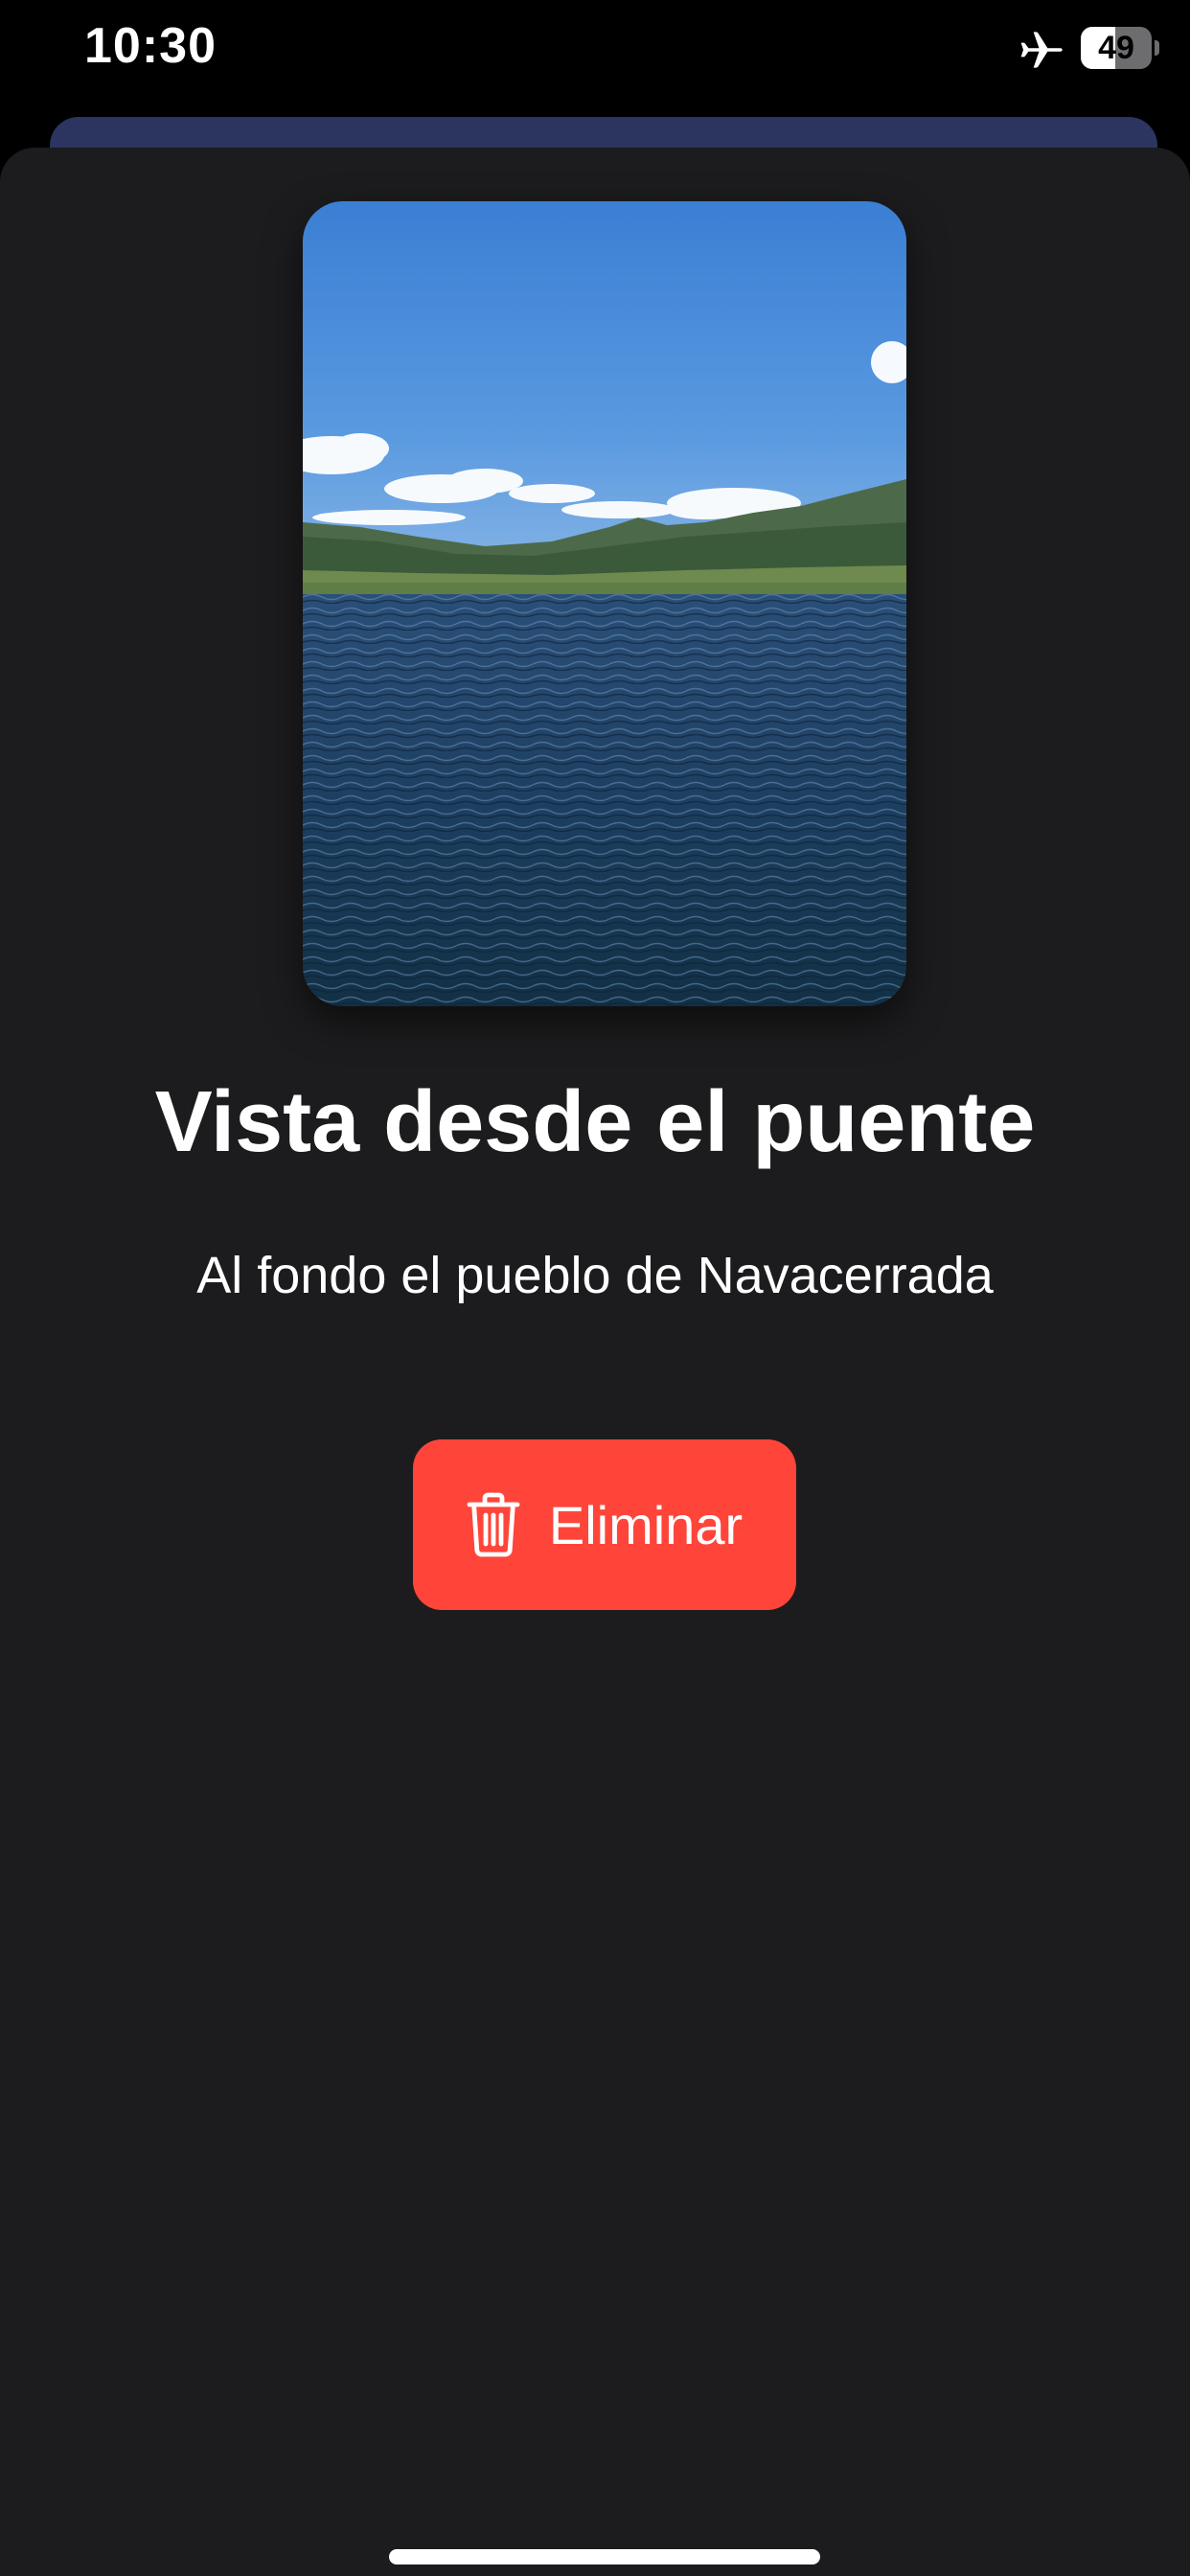 The width and height of the screenshot is (1190, 2576). Describe the element at coordinates (595, 52) in the screenshot. I see `status-bar: 10:30 49` at that location.